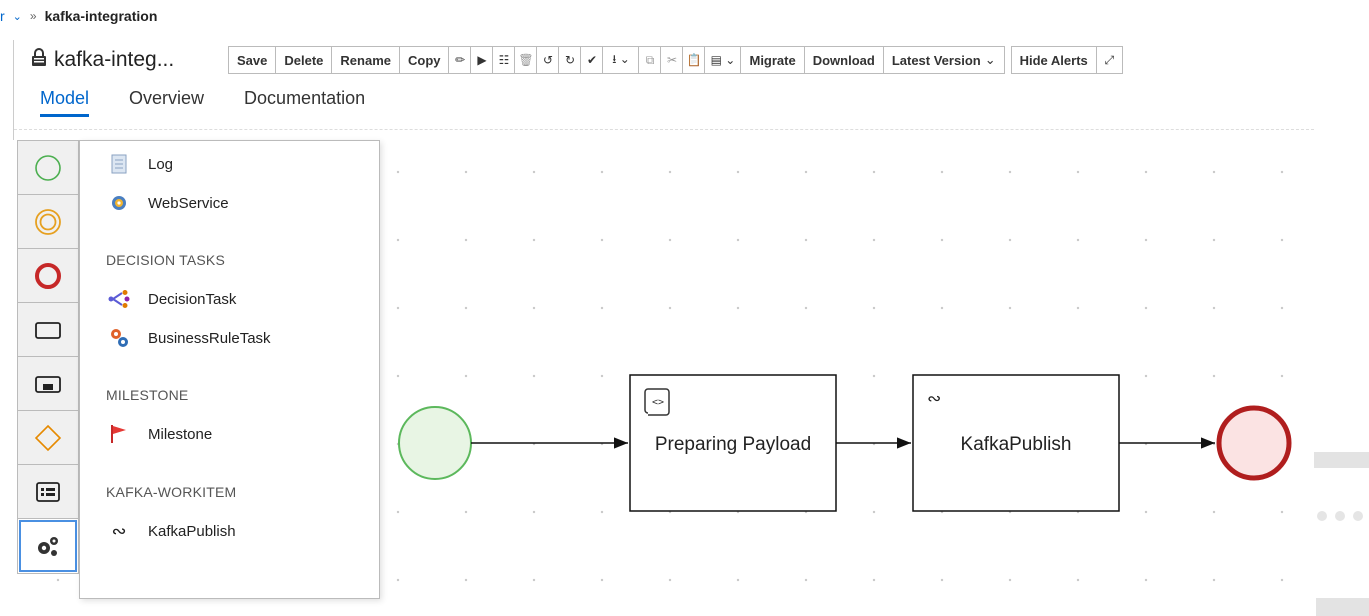  I want to click on flag-icon, so click(119, 434).